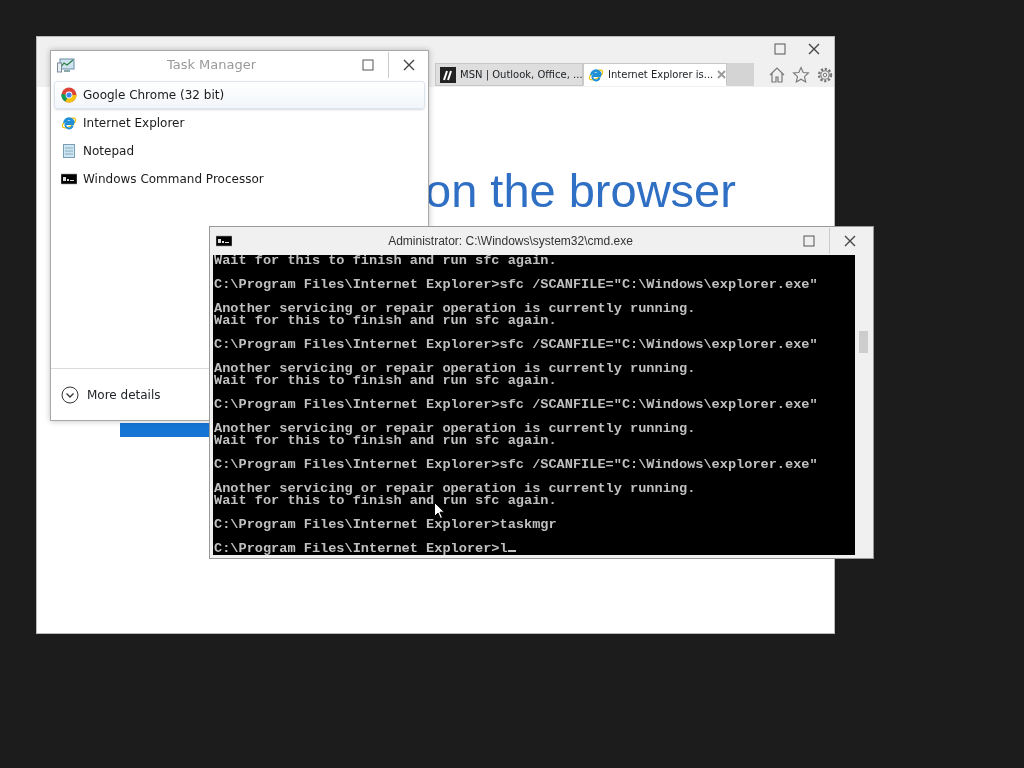 Image resolution: width=1024 pixels, height=768 pixels. What do you see at coordinates (66, 65) in the screenshot?
I see `task-manager-icon` at bounding box center [66, 65].